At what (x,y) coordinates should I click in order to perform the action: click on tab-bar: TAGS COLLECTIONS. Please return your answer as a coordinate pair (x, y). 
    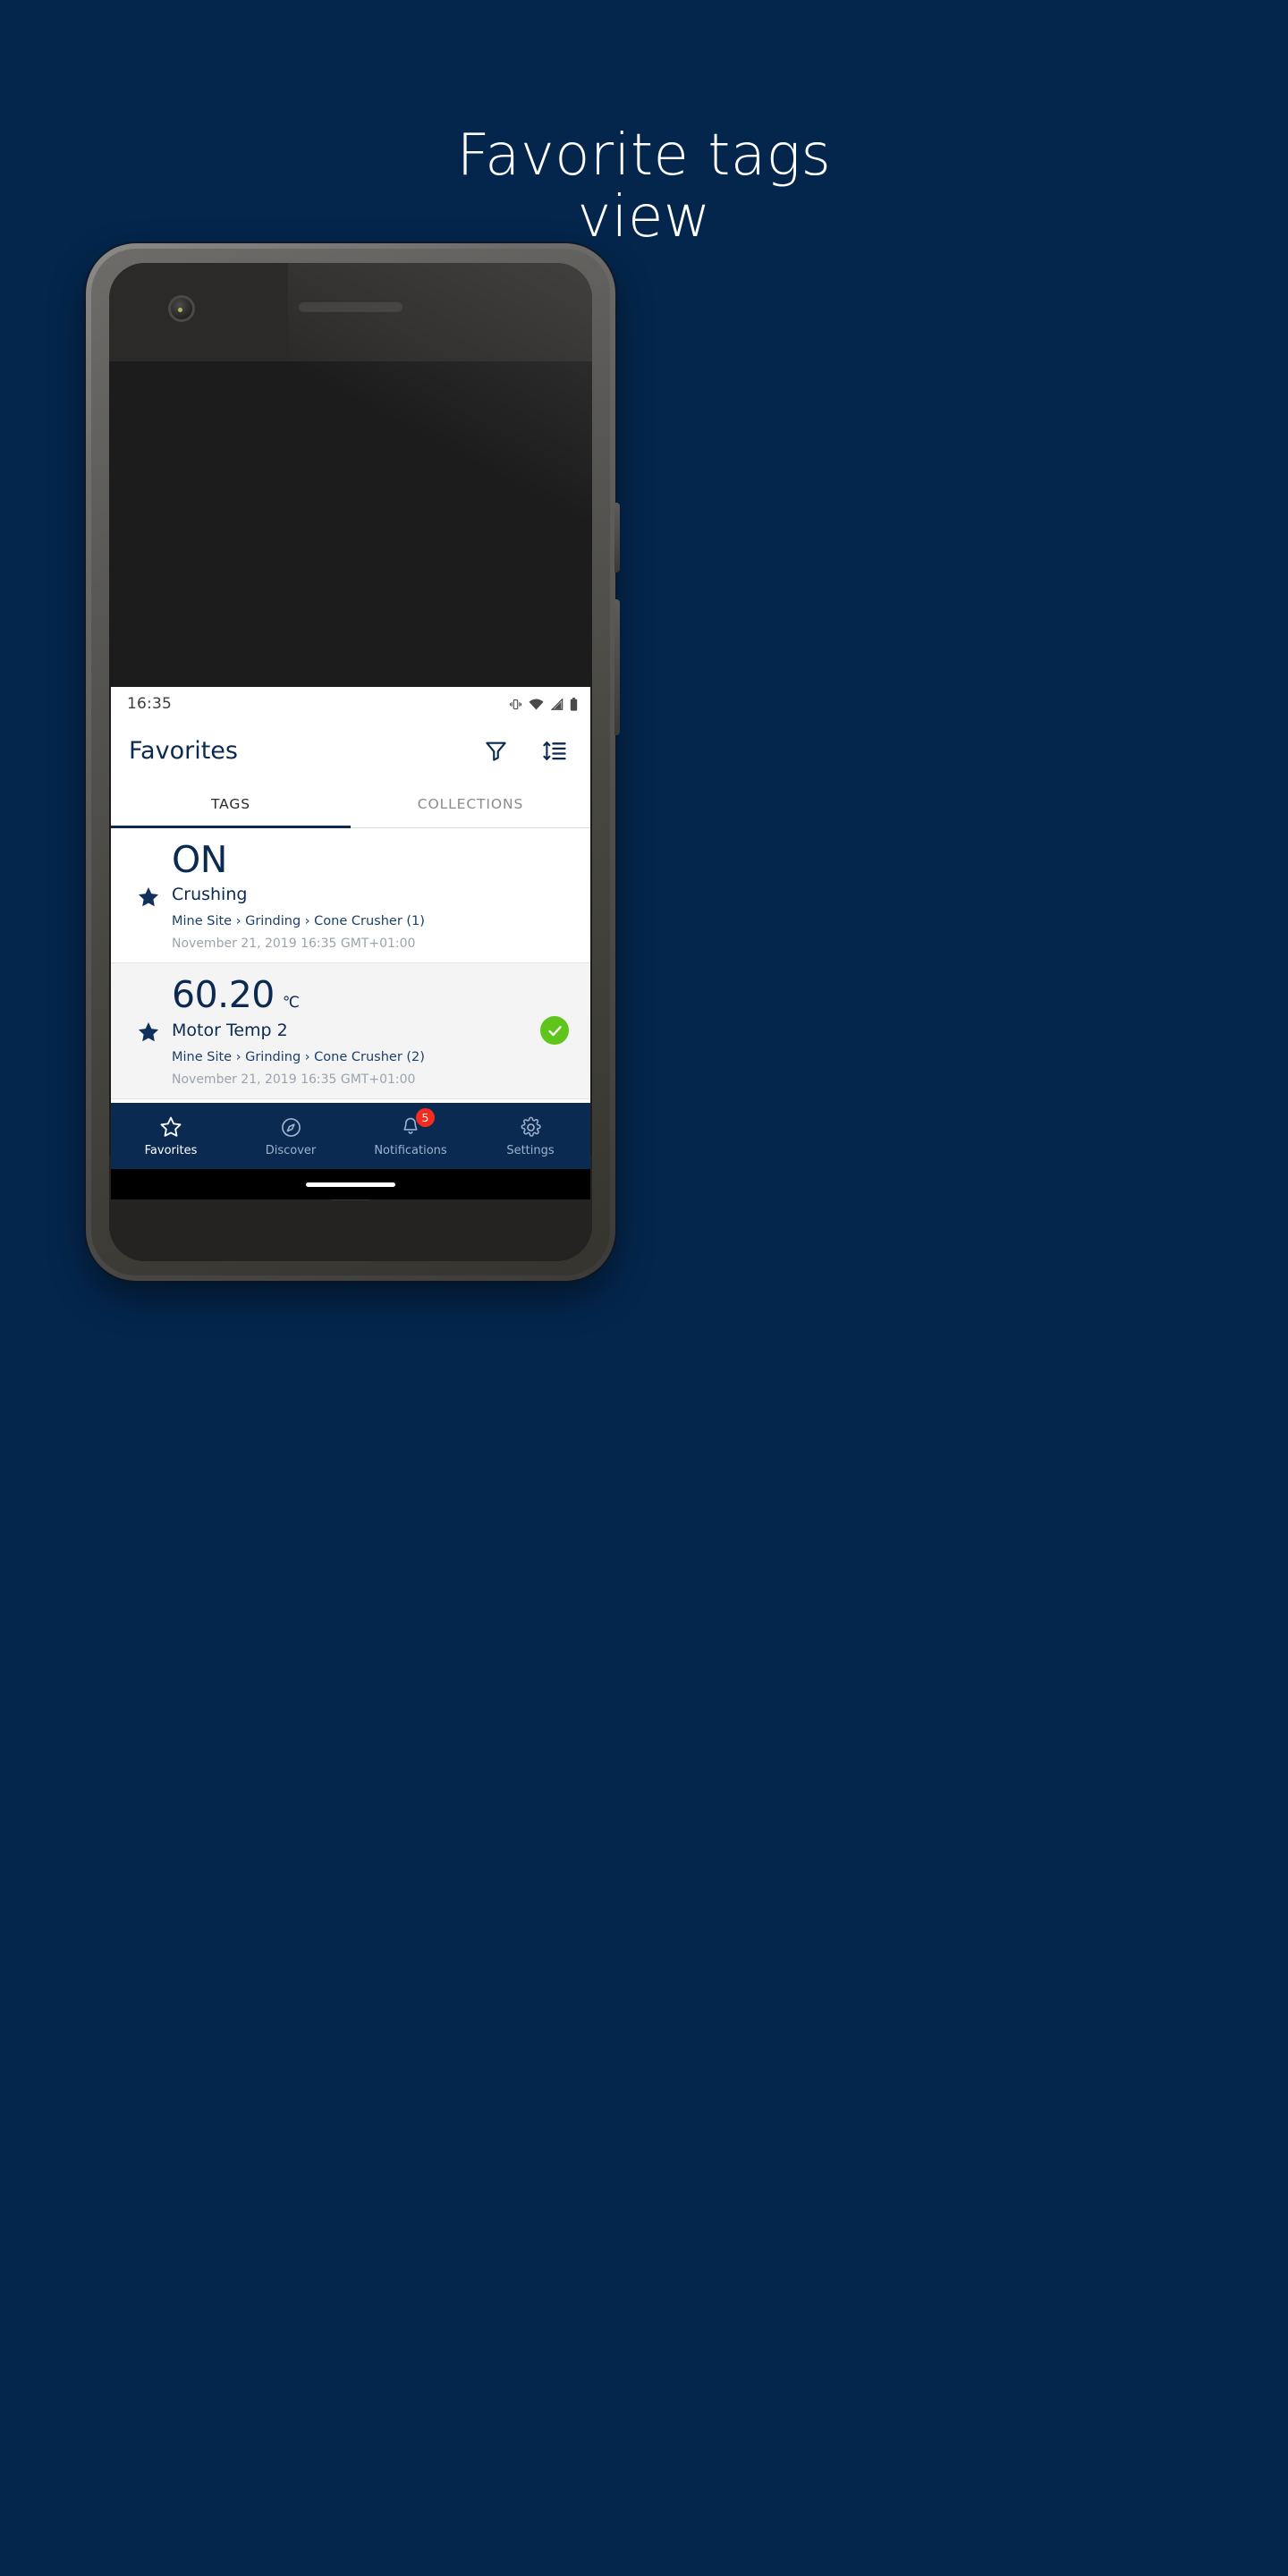
    Looking at the image, I should click on (350, 804).